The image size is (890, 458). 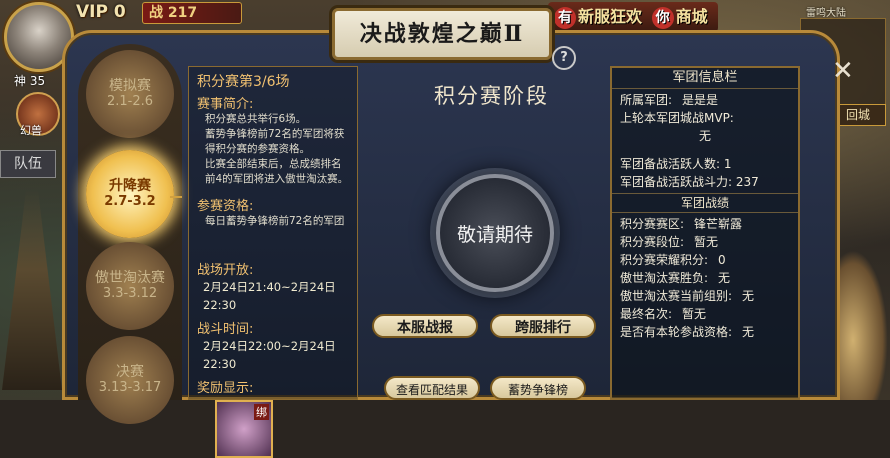 I want to click on honor-label: 积分赛荣耀积分:, so click(x=664, y=260).